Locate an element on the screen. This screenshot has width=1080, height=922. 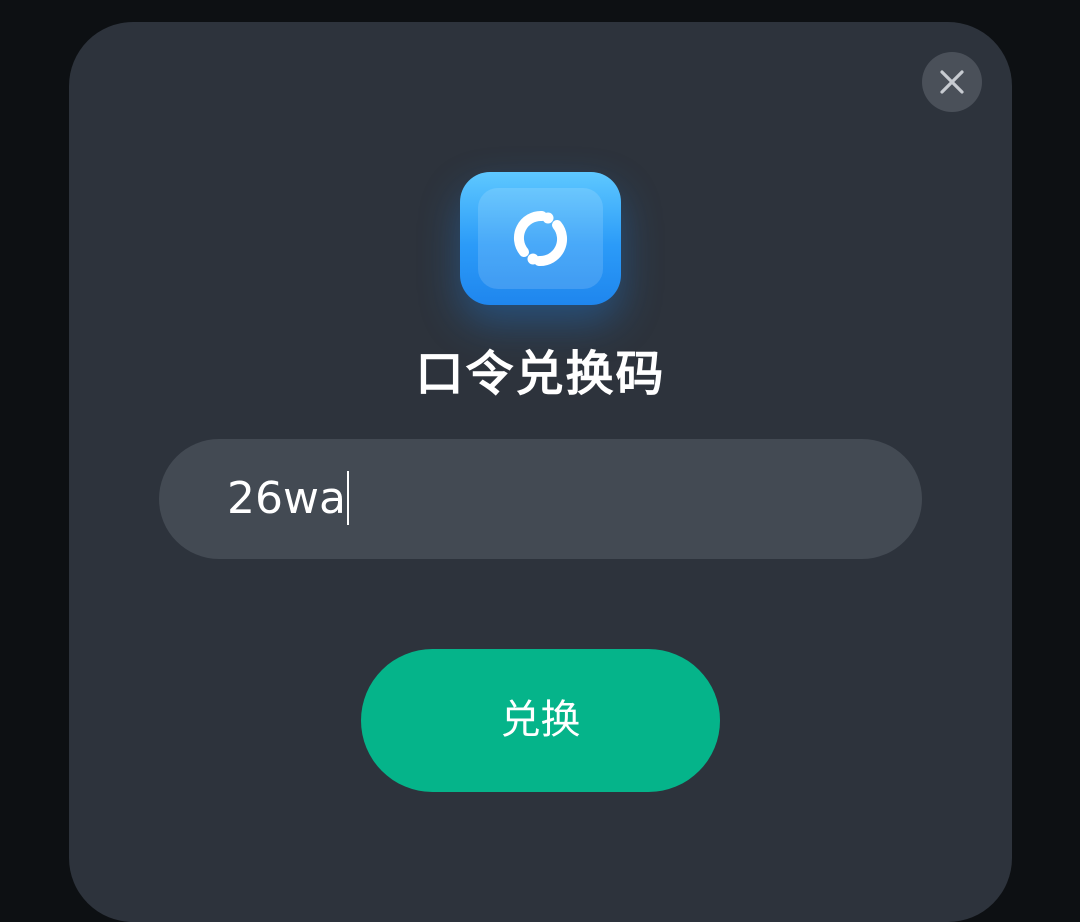
code-input-value: 26wa is located at coordinates (286, 498).